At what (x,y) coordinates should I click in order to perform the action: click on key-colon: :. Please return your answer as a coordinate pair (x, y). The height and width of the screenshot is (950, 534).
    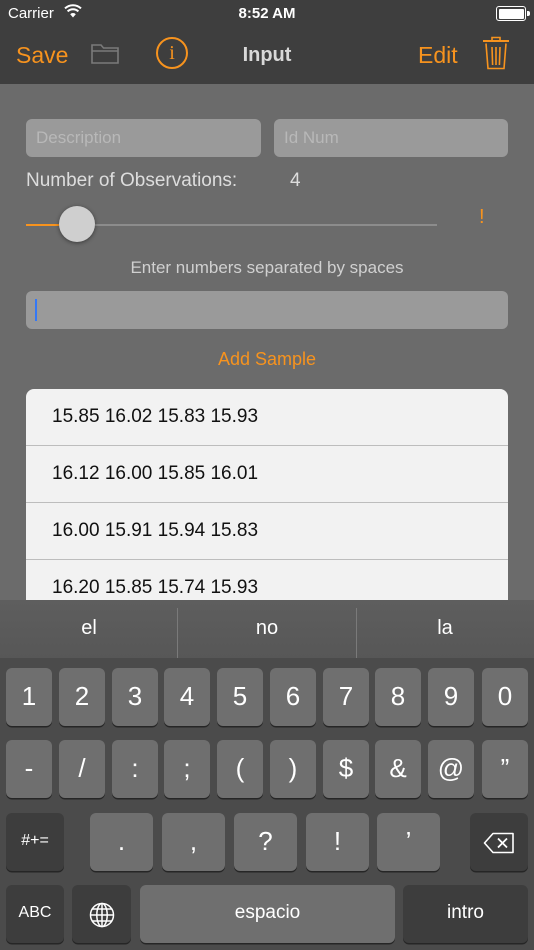
    Looking at the image, I should click on (135, 769).